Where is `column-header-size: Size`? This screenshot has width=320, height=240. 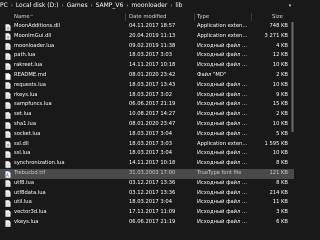 column-header-size: Size is located at coordinates (277, 17).